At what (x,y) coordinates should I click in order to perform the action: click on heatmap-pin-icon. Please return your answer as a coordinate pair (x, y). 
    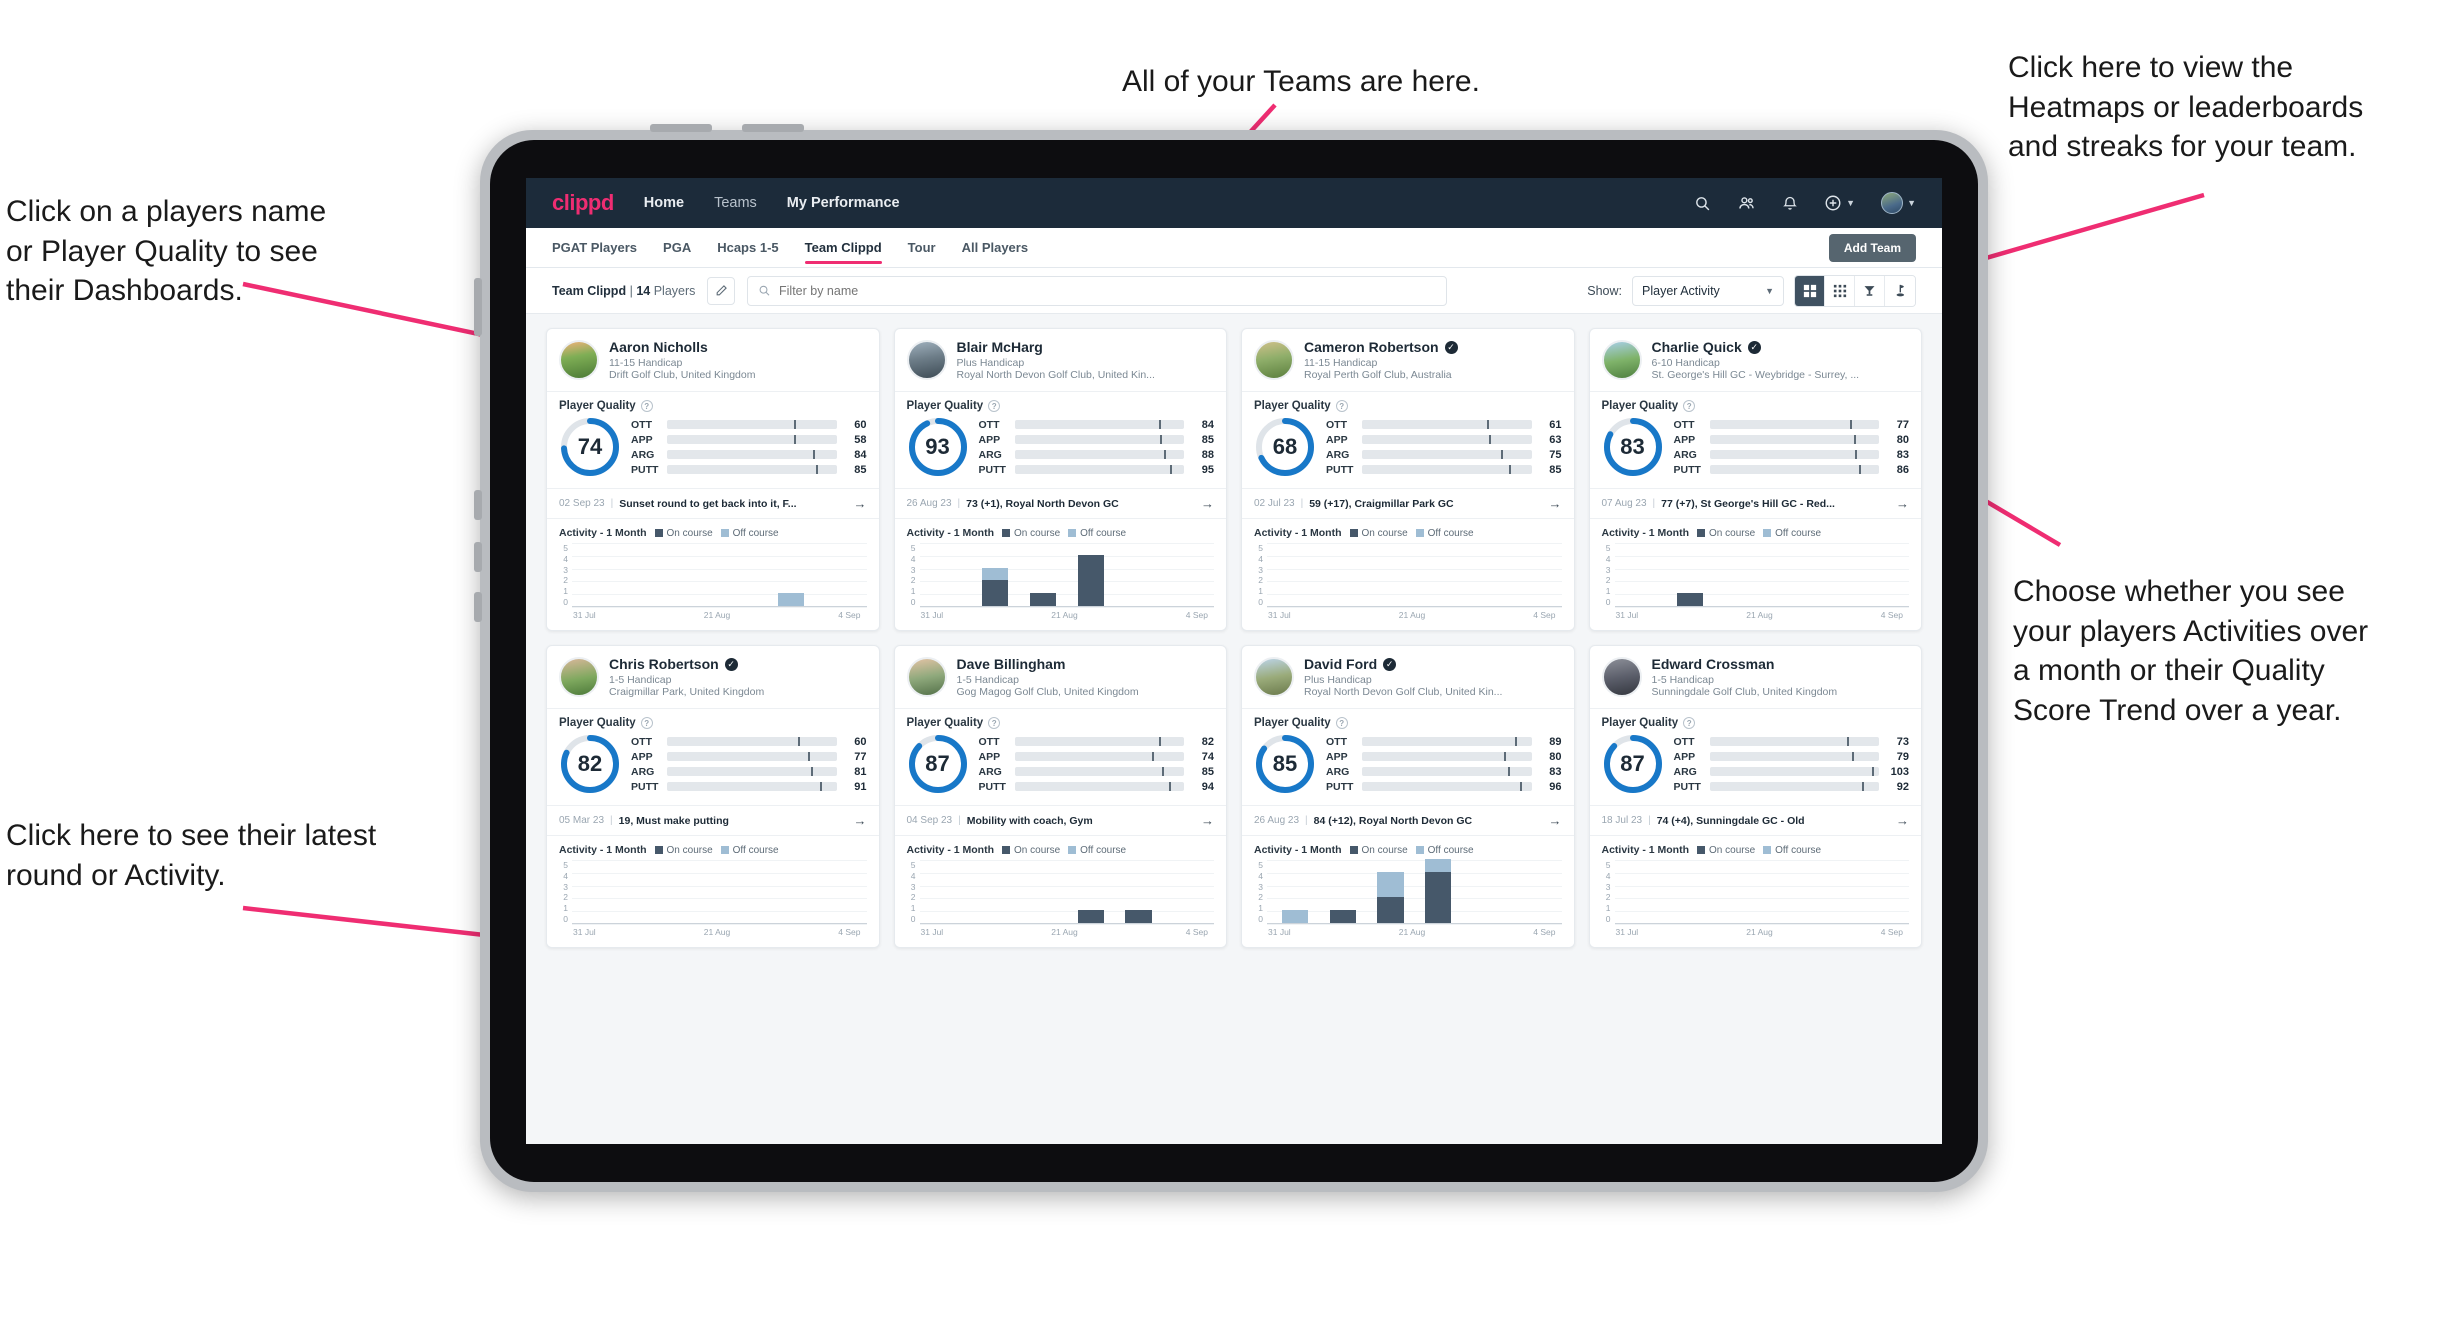
    Looking at the image, I should click on (1900, 290).